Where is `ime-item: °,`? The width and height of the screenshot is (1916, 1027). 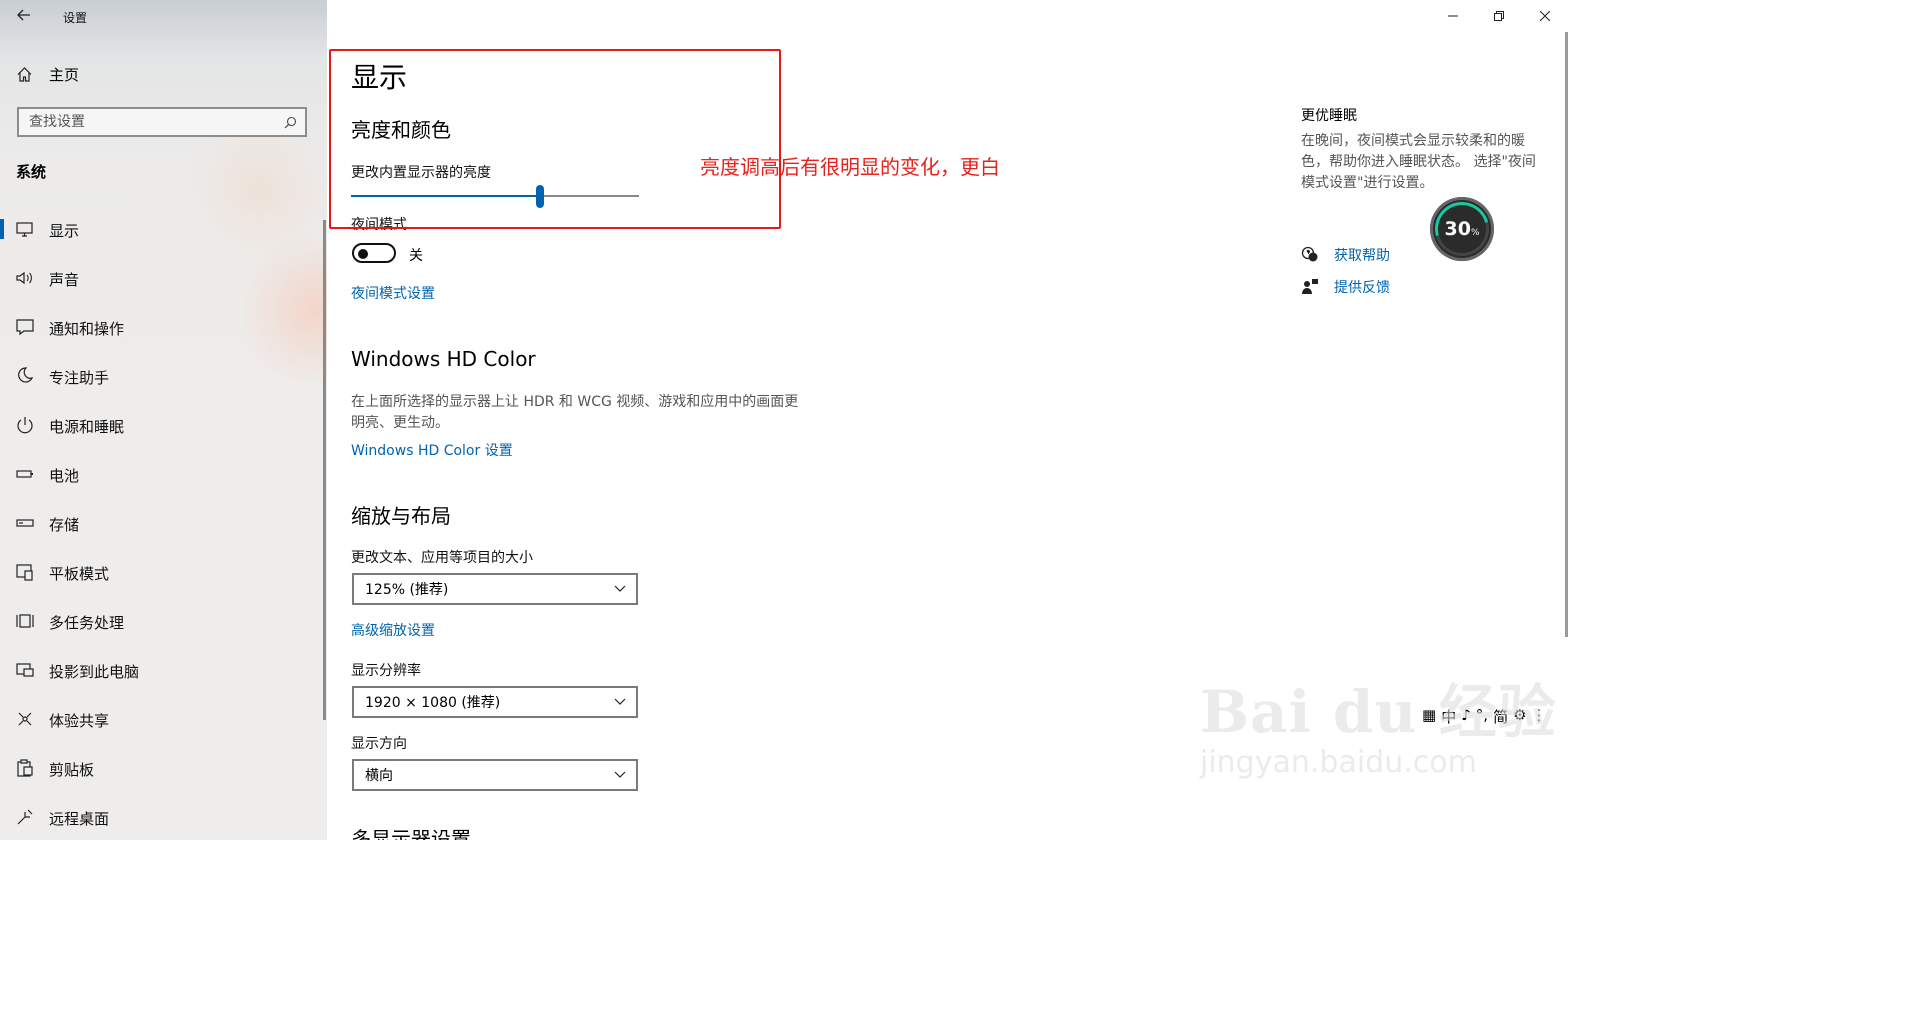 ime-item: °, is located at coordinates (1482, 716).